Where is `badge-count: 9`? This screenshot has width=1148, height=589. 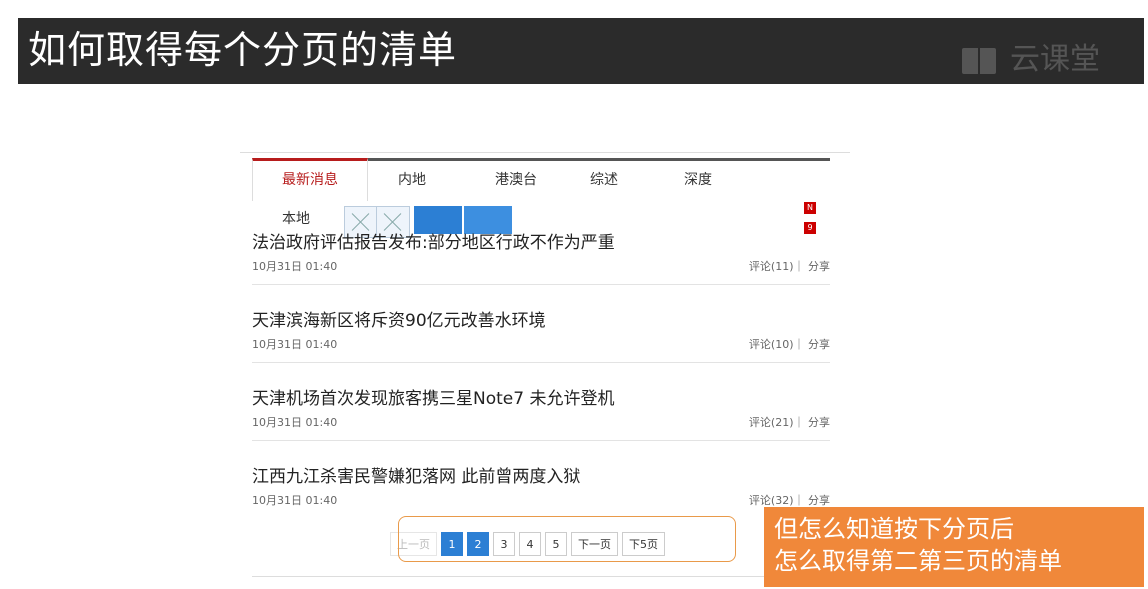 badge-count: 9 is located at coordinates (810, 228).